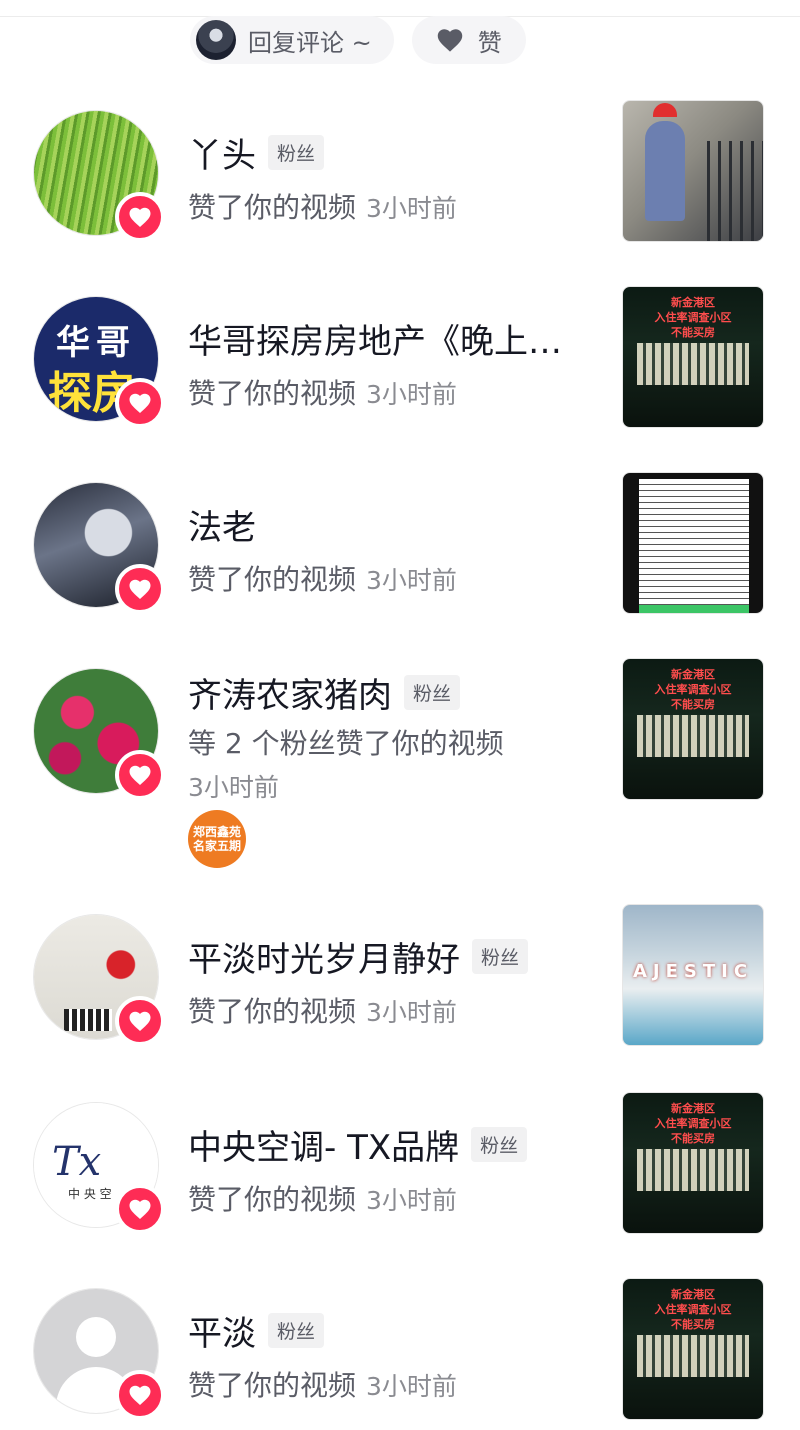 The width and height of the screenshot is (800, 1430). Describe the element at coordinates (90, 1194) in the screenshot. I see `avatar-text: 中 央 空` at that location.